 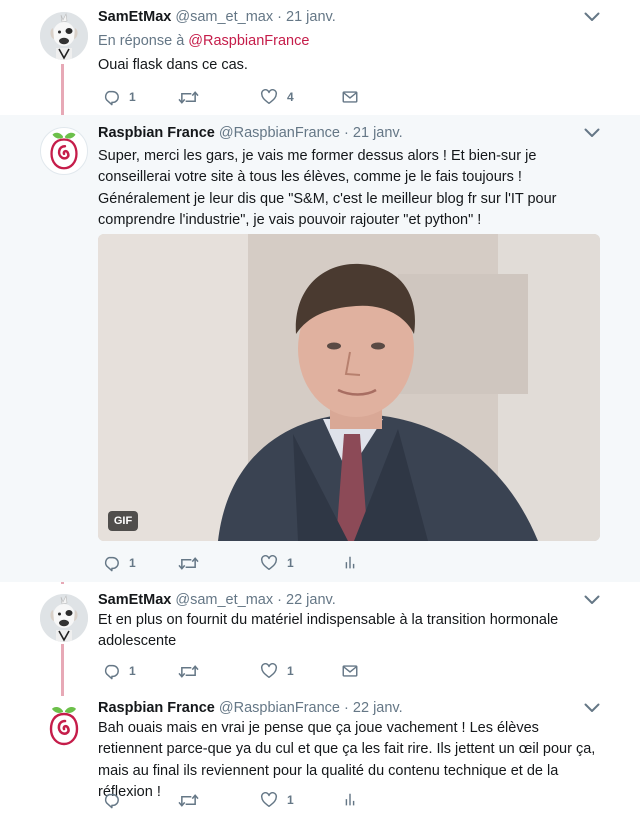 I want to click on like-count: 4, so click(x=290, y=97).